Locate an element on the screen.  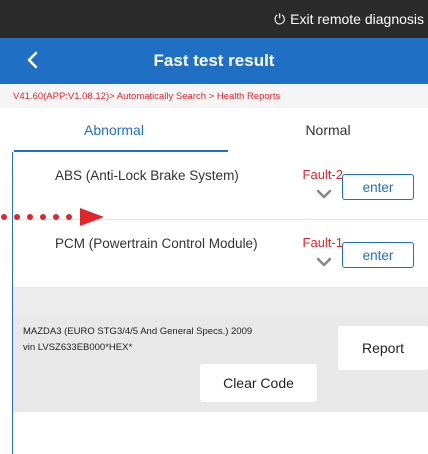
pointer-arrow-icon is located at coordinates (52, 217).